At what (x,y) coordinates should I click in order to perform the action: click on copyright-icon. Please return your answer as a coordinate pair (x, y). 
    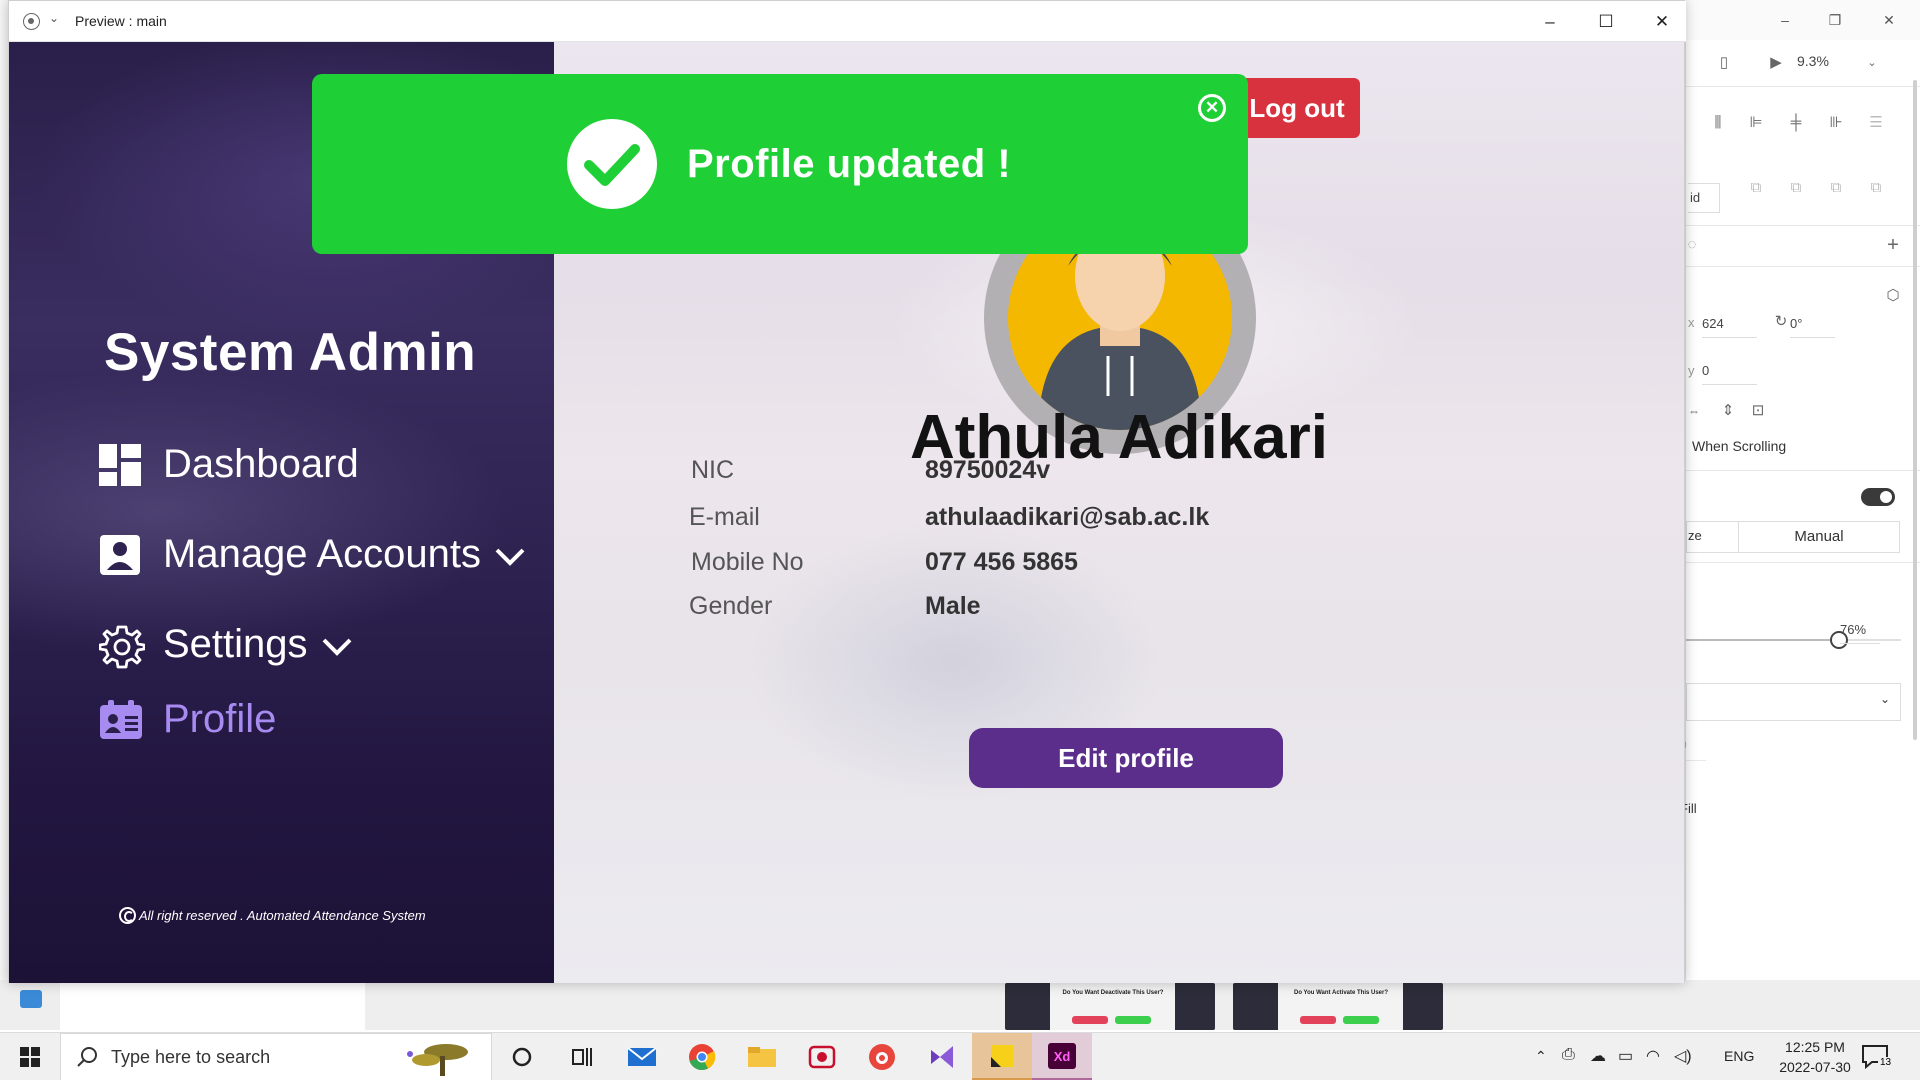
    Looking at the image, I should click on (127, 915).